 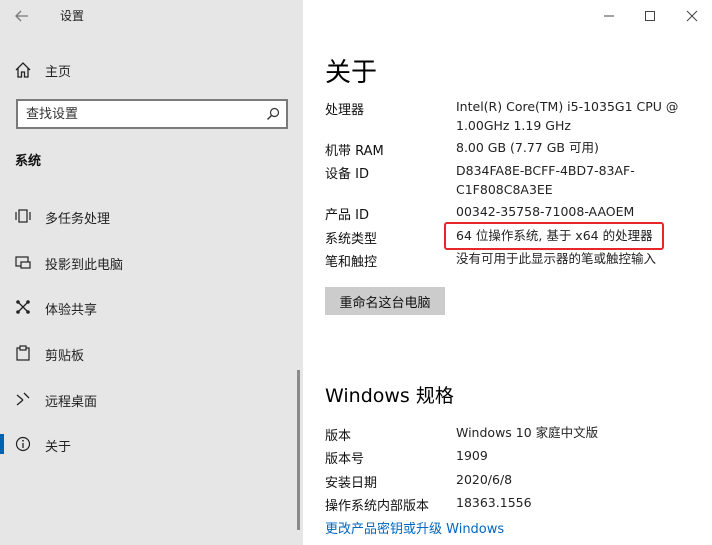 What do you see at coordinates (351, 483) in the screenshot?
I see `spec-label: 安装日期` at bounding box center [351, 483].